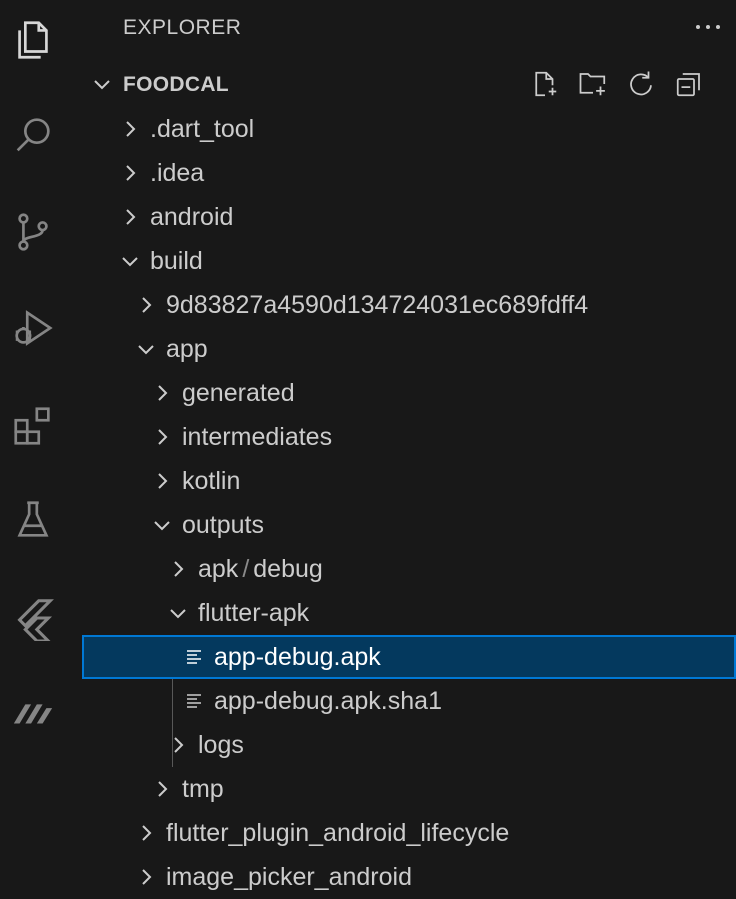 This screenshot has width=736, height=899. What do you see at coordinates (409, 745) in the screenshot?
I see `tree-item-logs: logs` at bounding box center [409, 745].